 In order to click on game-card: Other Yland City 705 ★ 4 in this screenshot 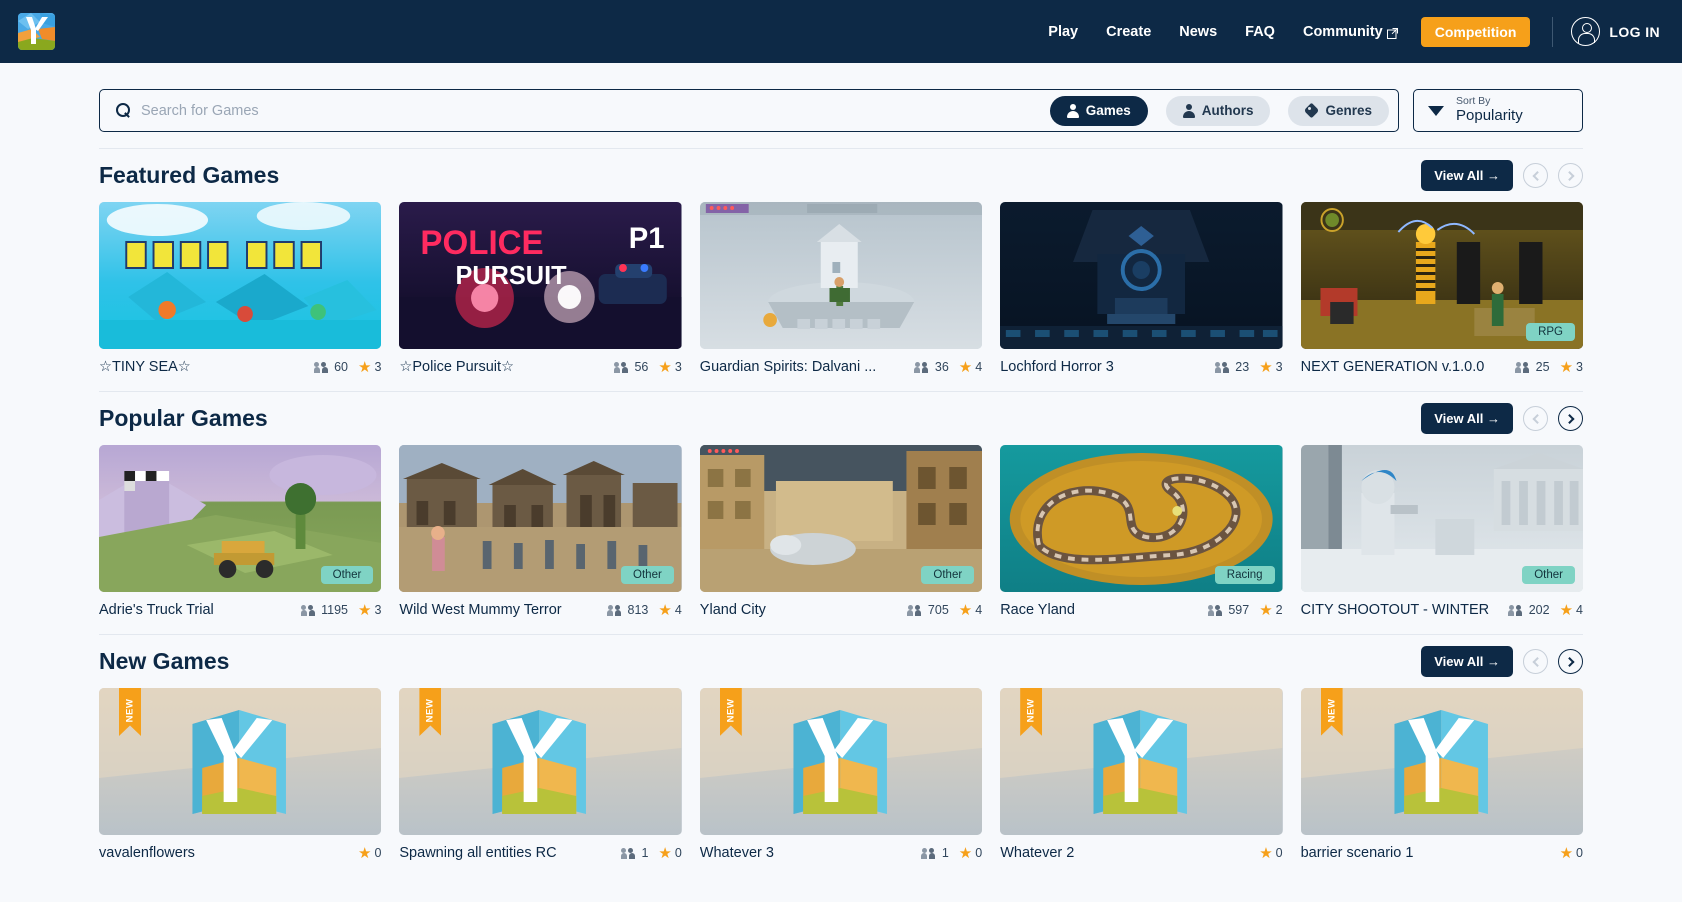, I will do `click(841, 531)`.